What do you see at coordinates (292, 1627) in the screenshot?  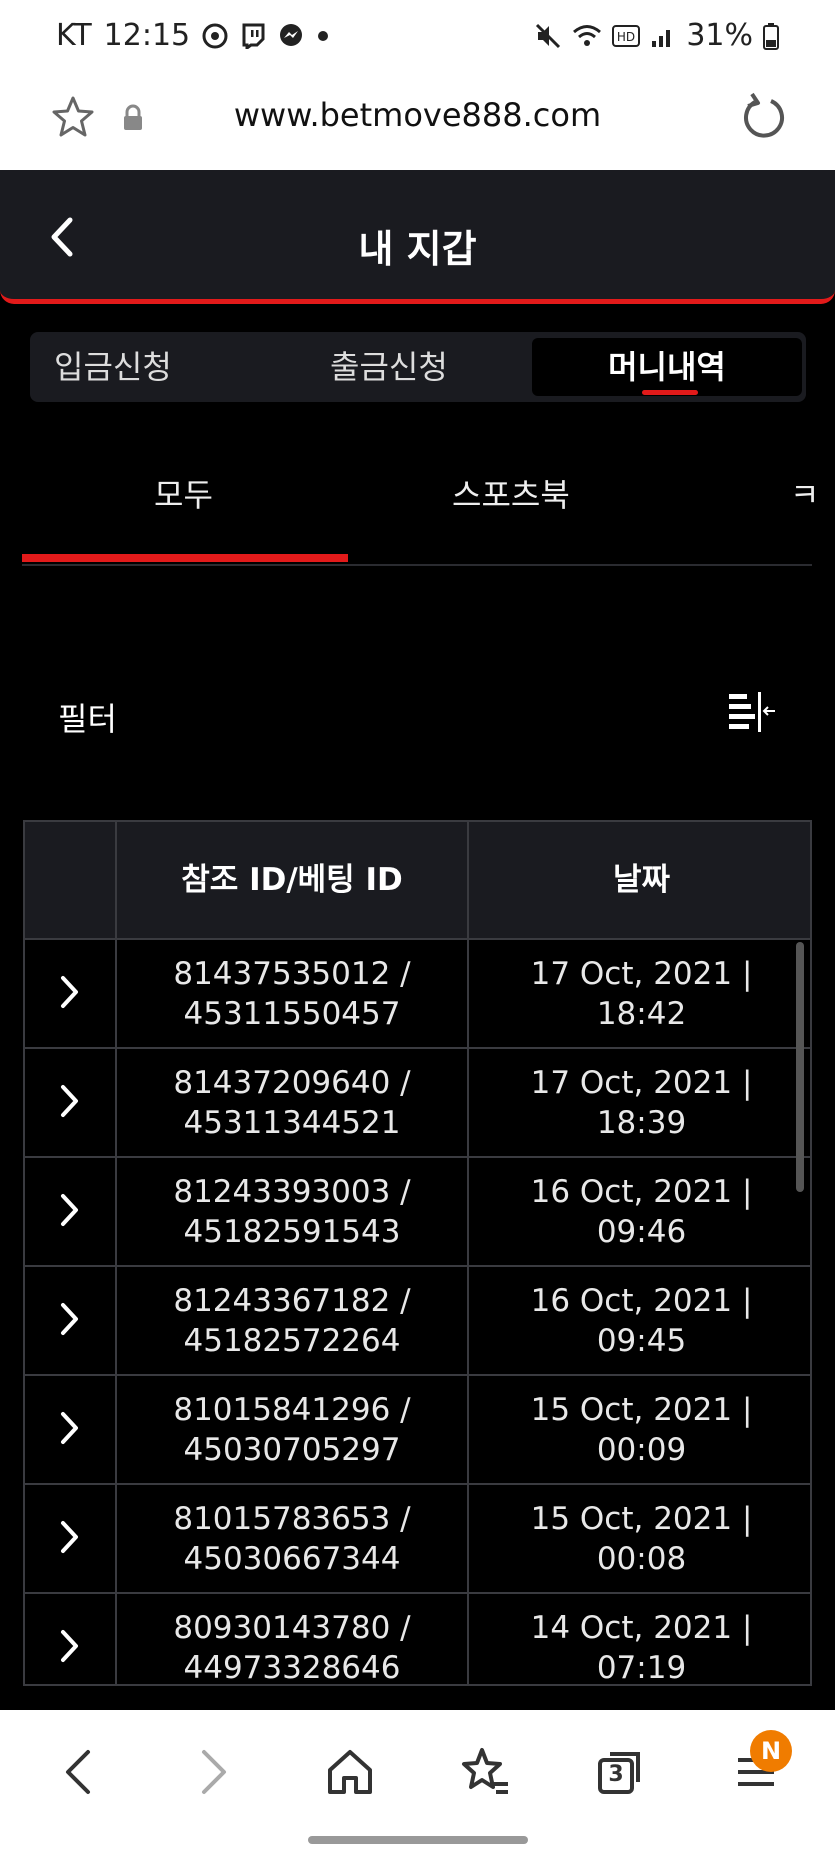 I see `ref-id: 80930143780 /` at bounding box center [292, 1627].